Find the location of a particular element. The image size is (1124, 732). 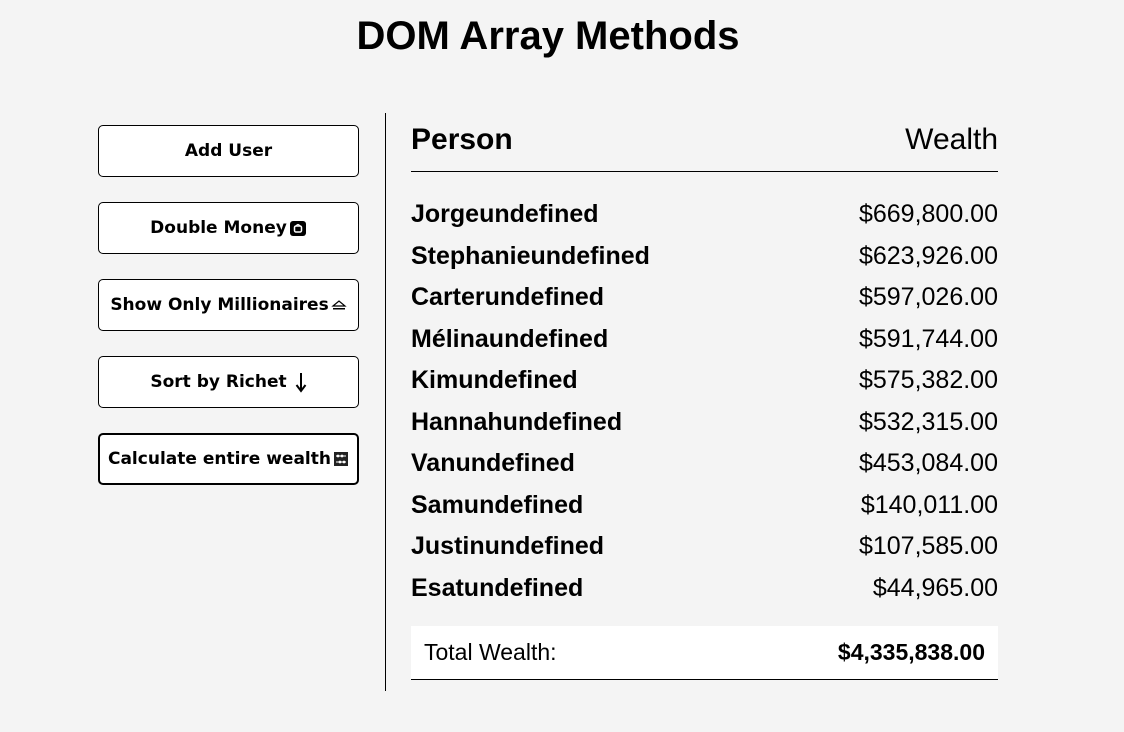

show-millionaires-label: Show Only Millionaires is located at coordinates (219, 305).